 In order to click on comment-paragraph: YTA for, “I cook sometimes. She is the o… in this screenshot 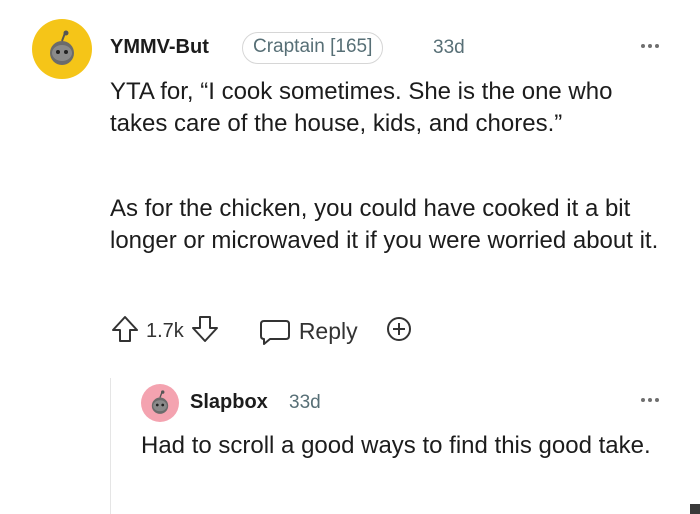, I will do `click(361, 107)`.